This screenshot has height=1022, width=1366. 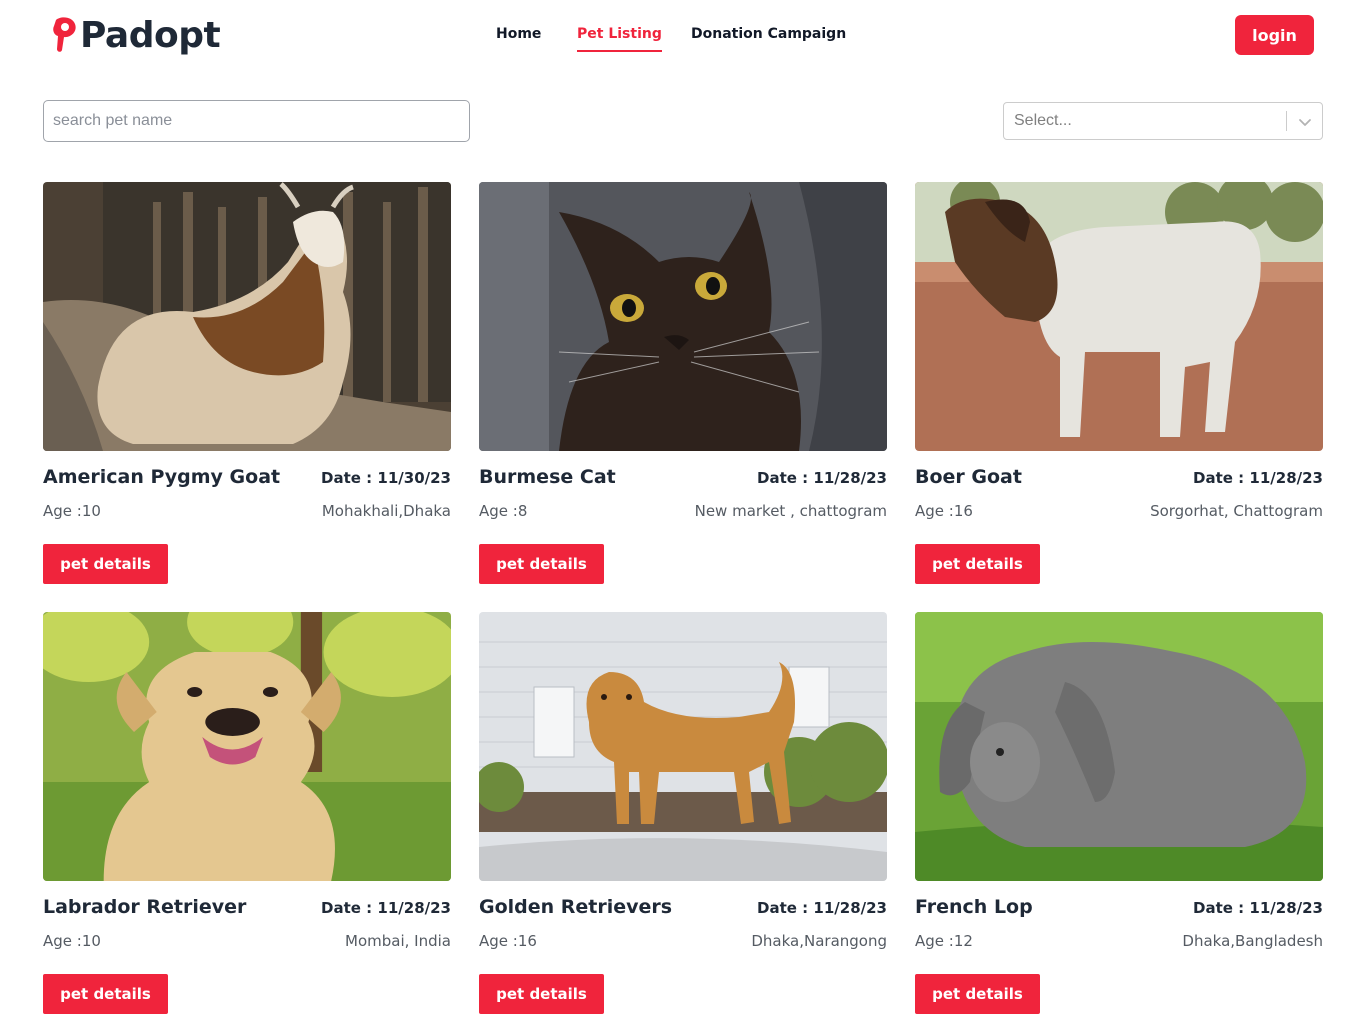 I want to click on pet-name: French Lop, so click(x=974, y=907).